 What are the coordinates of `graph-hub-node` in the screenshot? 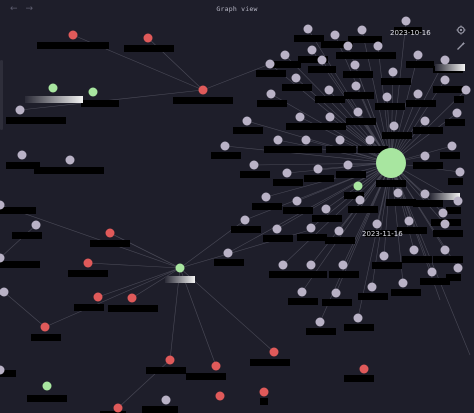 It's located at (391, 163).